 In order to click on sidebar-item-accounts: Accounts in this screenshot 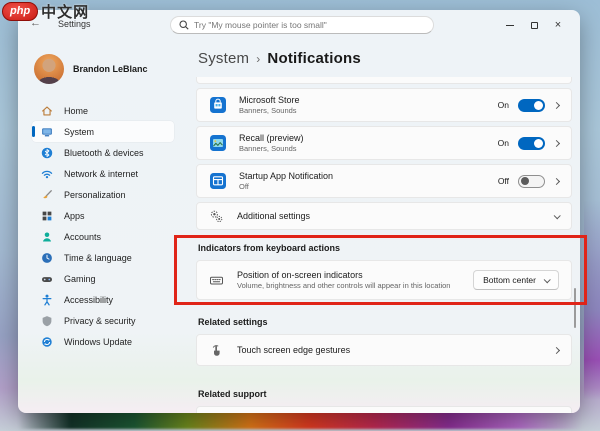, I will do `click(103, 236)`.